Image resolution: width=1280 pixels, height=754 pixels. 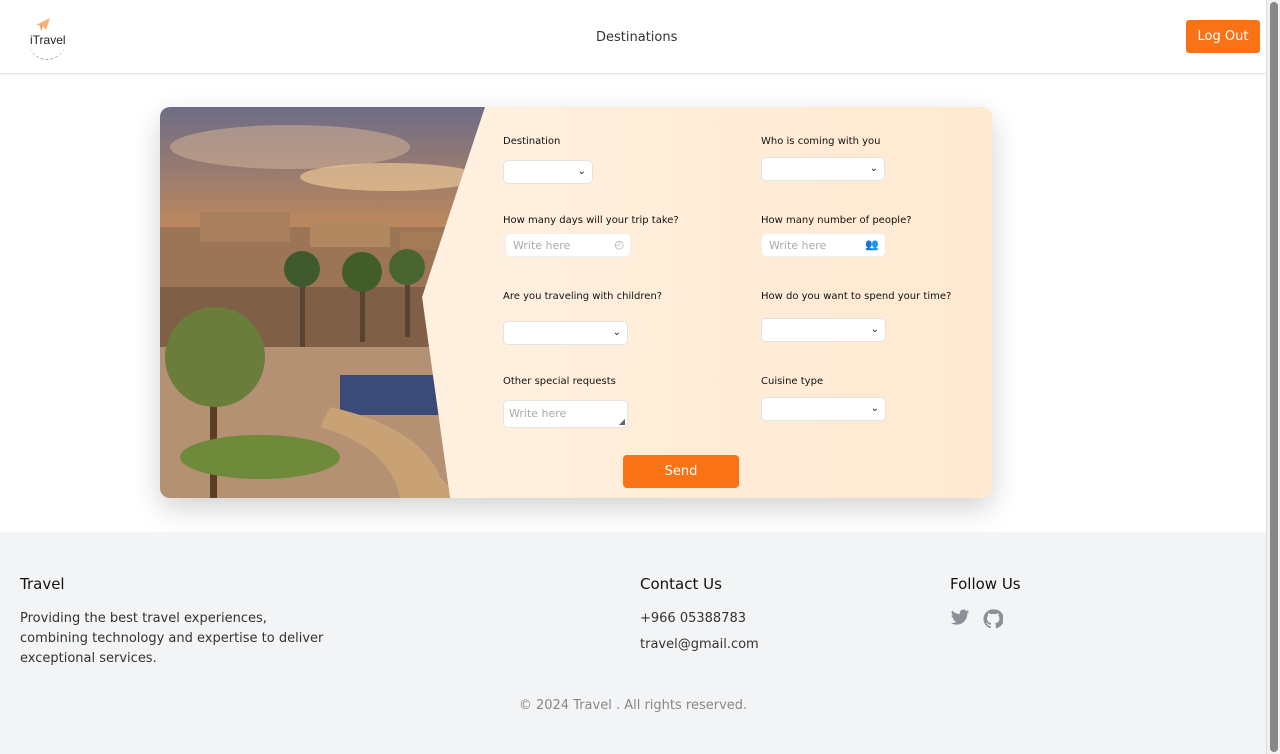 I want to click on people-icon: 👥, so click(x=872, y=244).